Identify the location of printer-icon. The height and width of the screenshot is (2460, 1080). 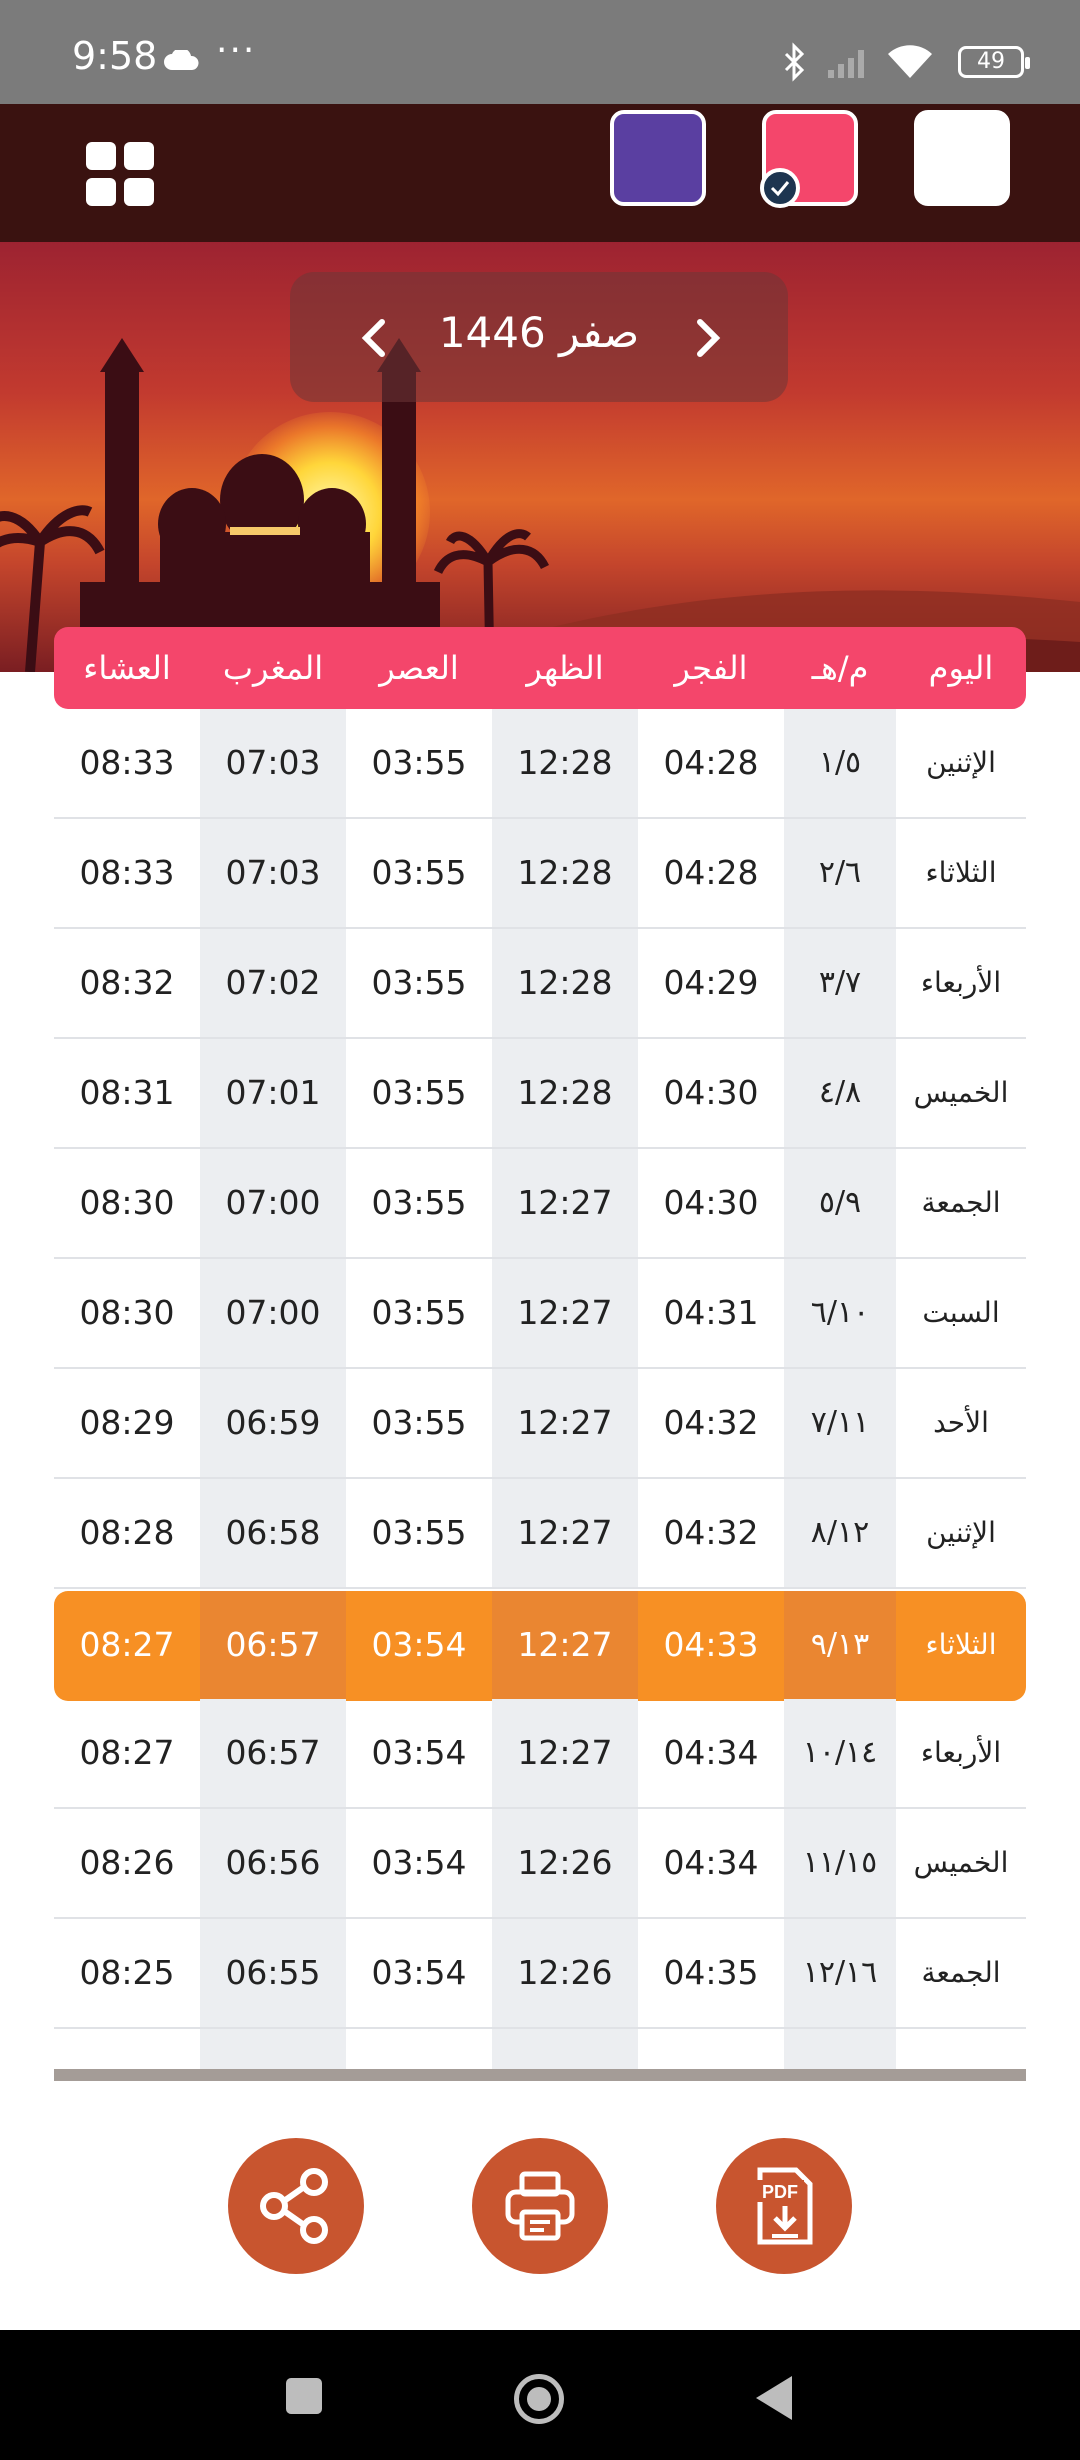
(540, 2206).